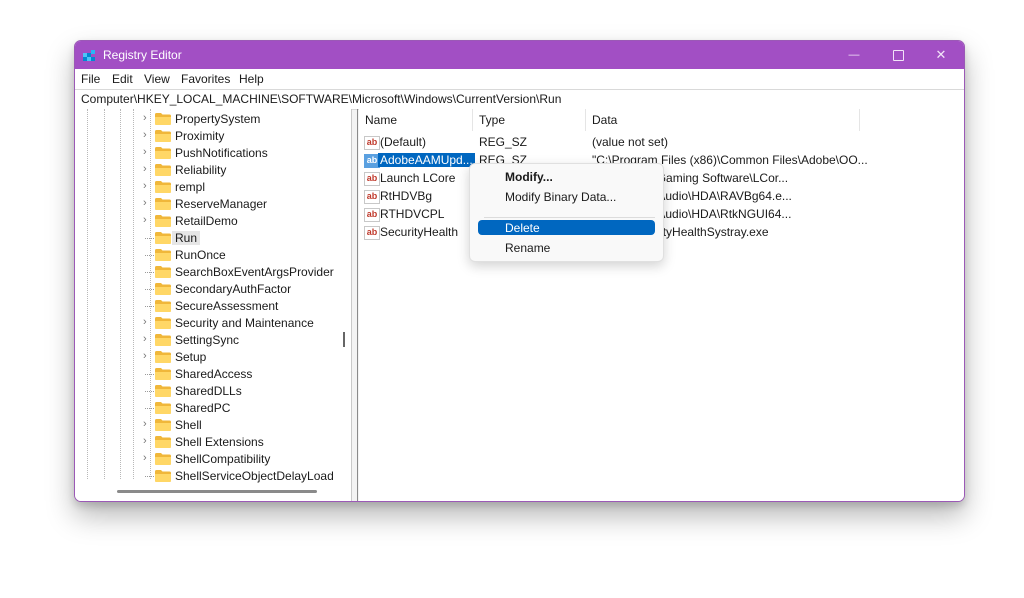 The image size is (1024, 598). What do you see at coordinates (227, 306) in the screenshot?
I see `tree-item-label: SecureAssessment` at bounding box center [227, 306].